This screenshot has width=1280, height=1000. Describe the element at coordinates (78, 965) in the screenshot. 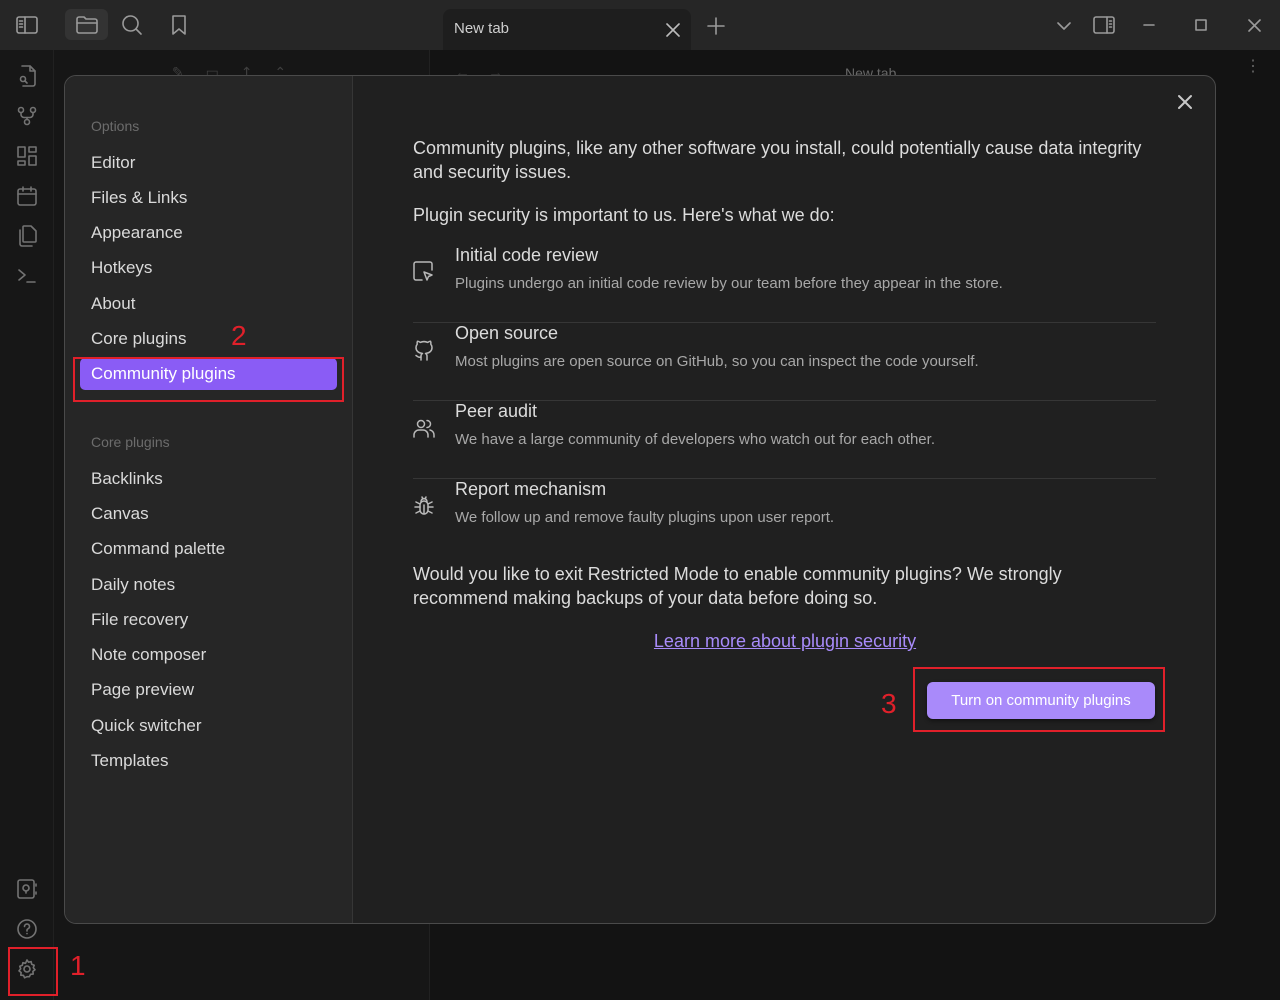

I see `annotation-number-1: 1` at that location.